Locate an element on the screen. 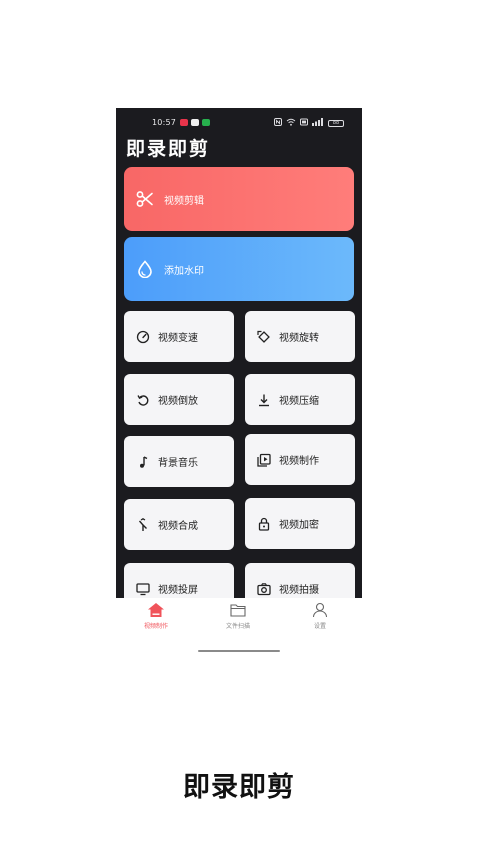  signal-icon is located at coordinates (318, 123).